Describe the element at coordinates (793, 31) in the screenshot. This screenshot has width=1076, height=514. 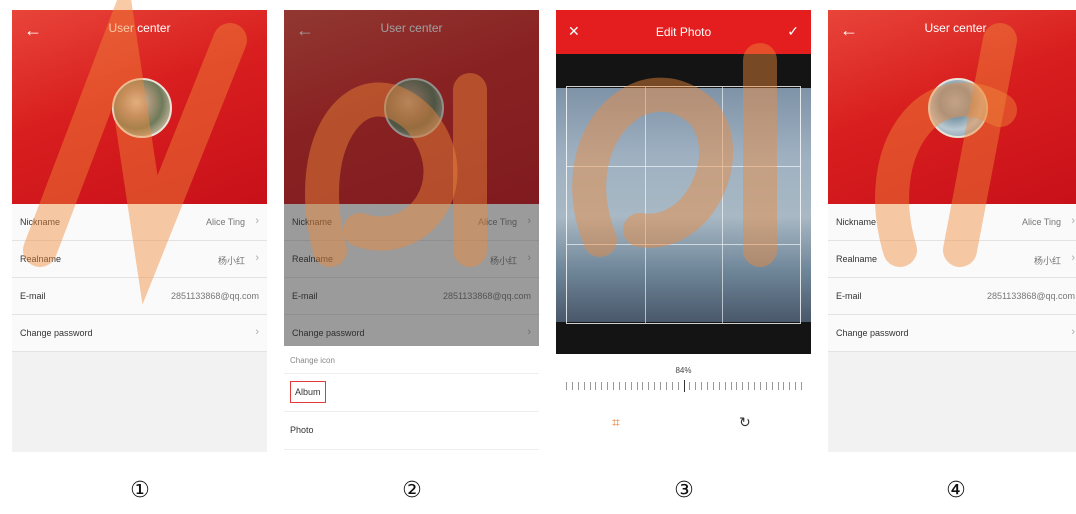
I see `check-icon: ✓` at that location.